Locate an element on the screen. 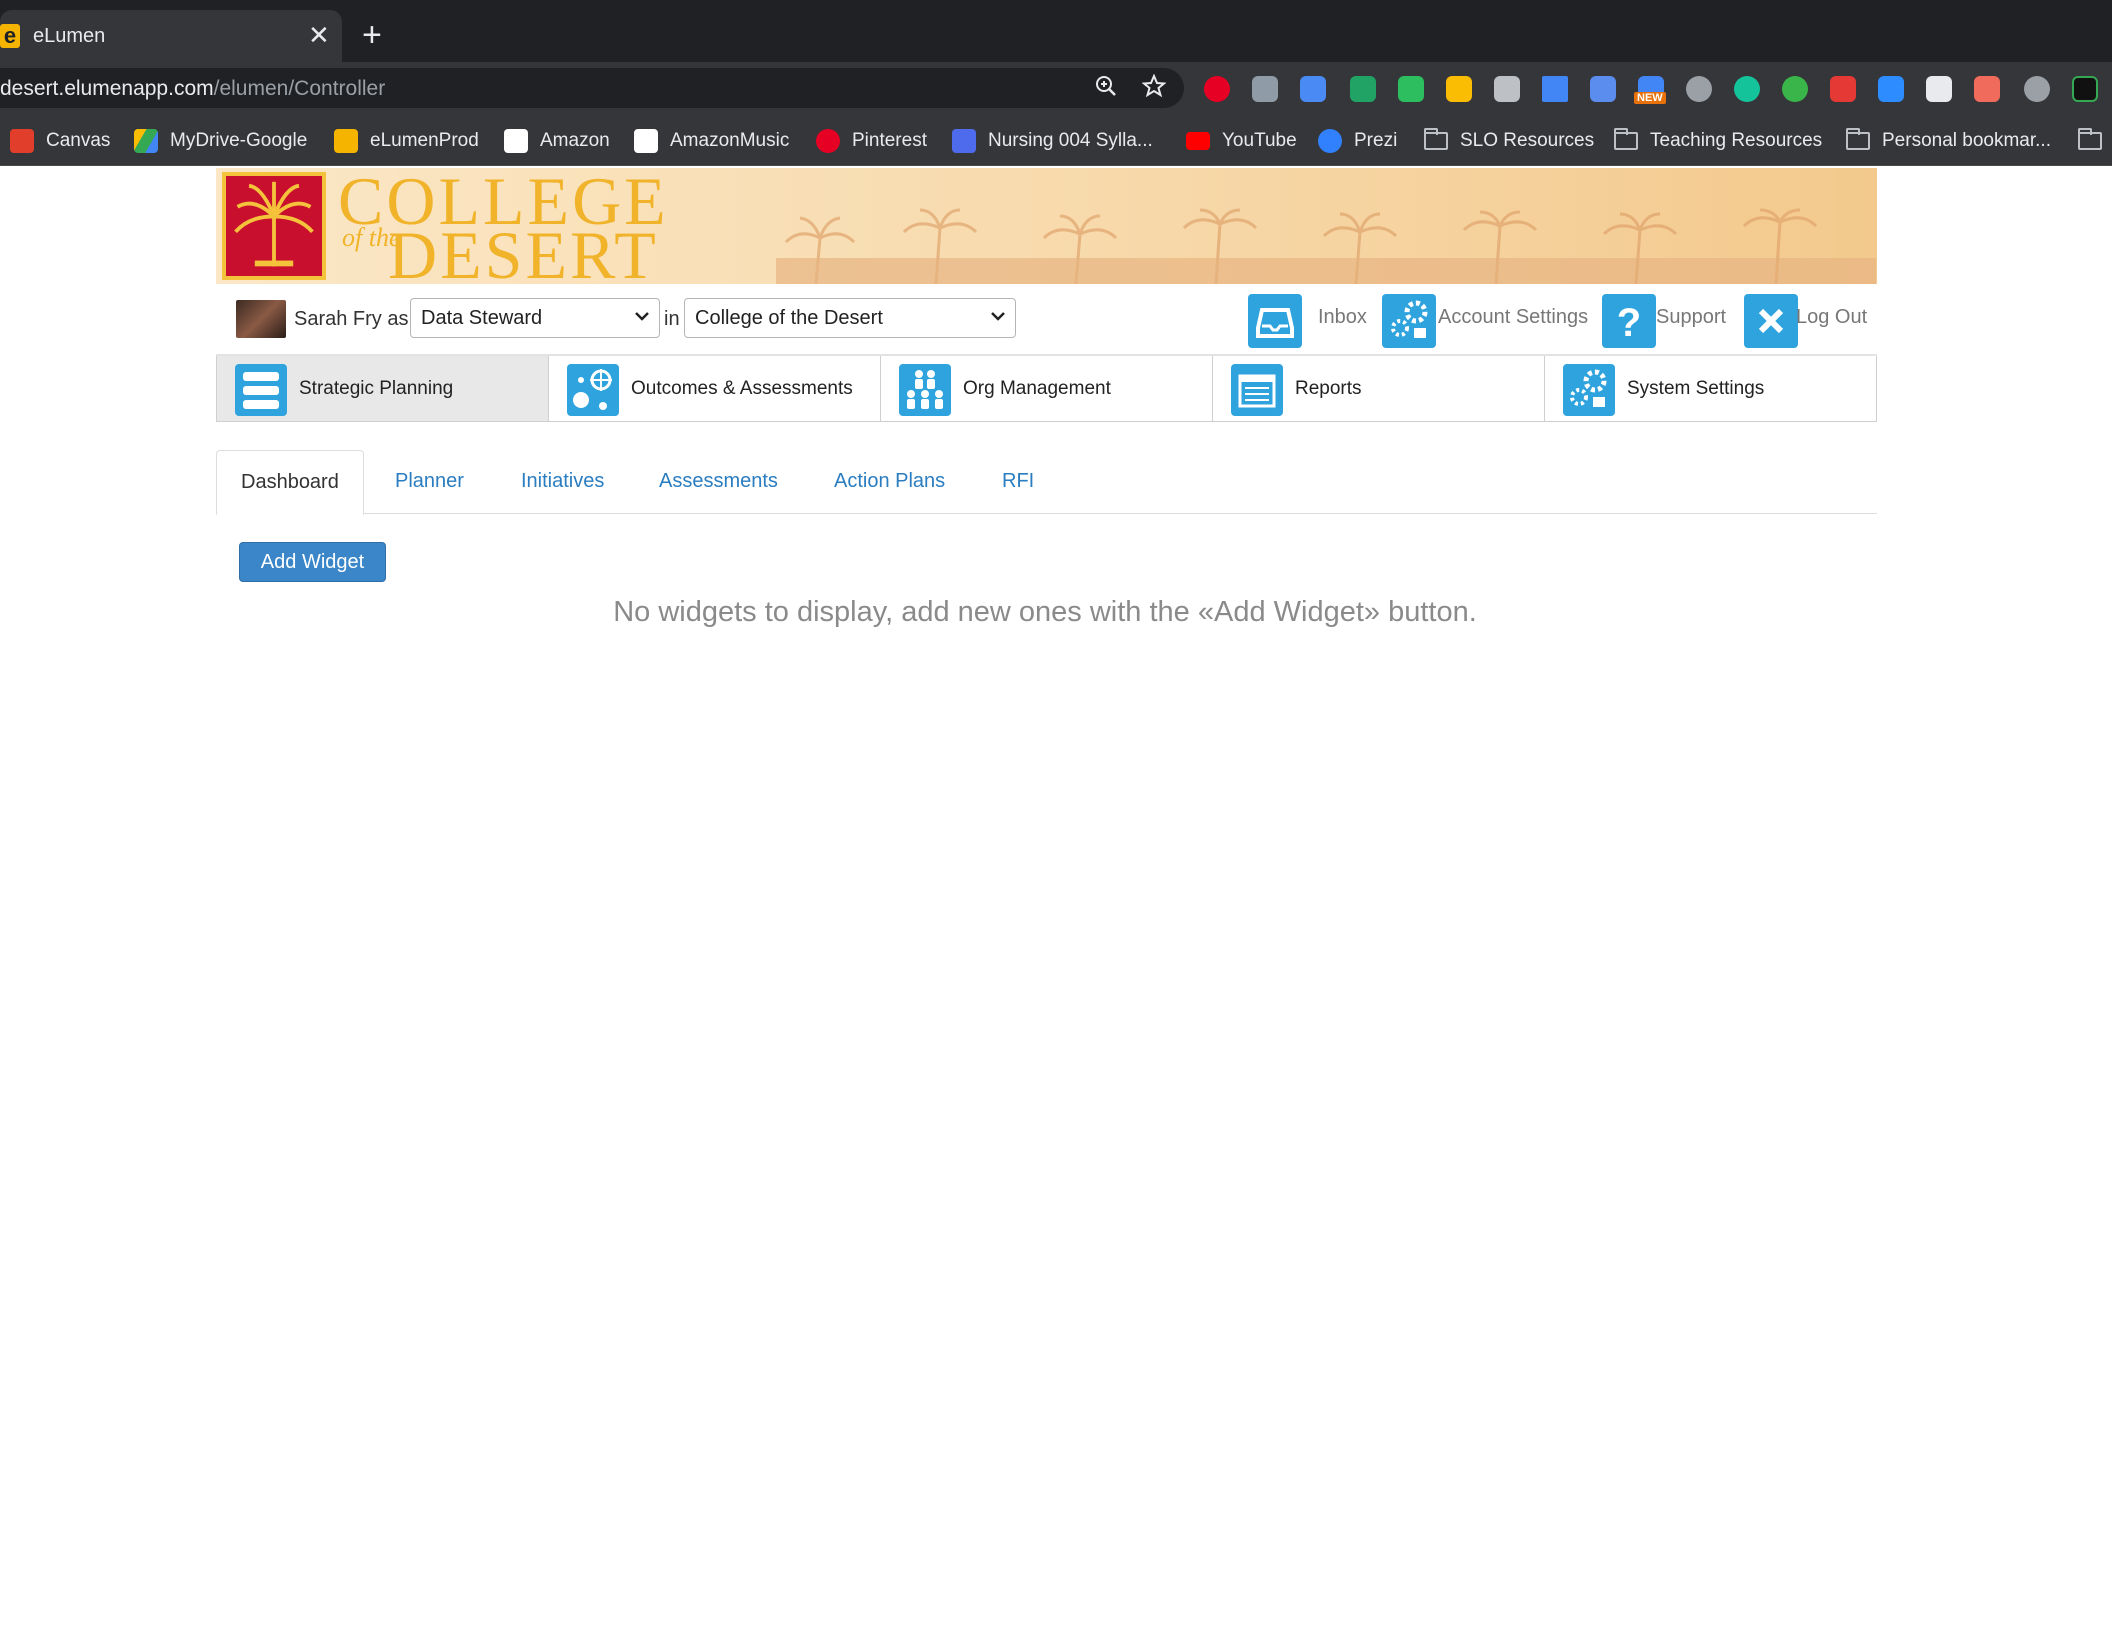 The image size is (2112, 1632). bookmark-label: SLO Resources is located at coordinates (1527, 140).